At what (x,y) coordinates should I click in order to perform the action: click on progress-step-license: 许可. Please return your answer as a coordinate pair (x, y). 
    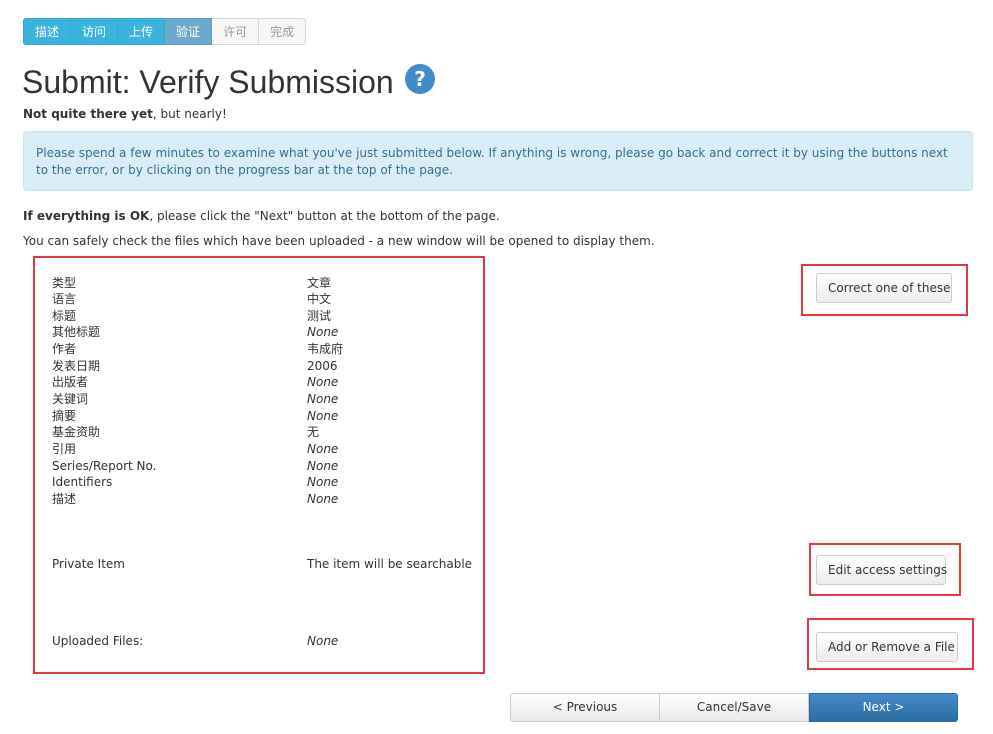
    Looking at the image, I should click on (236, 31).